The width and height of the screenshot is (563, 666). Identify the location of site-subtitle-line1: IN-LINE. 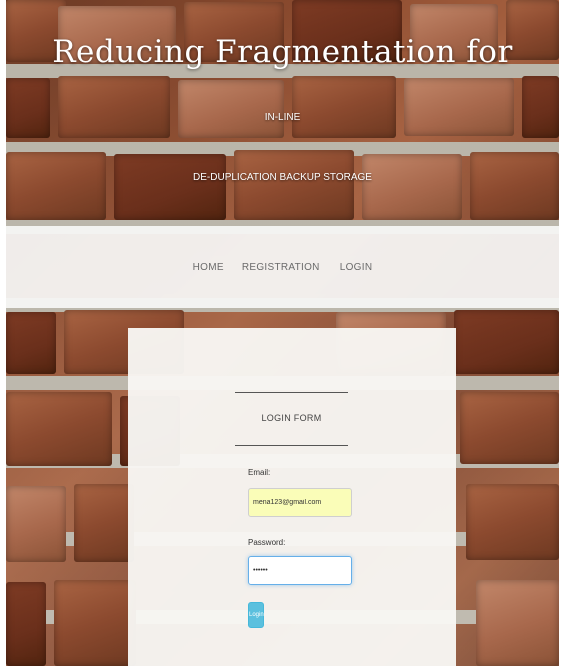
(282, 117).